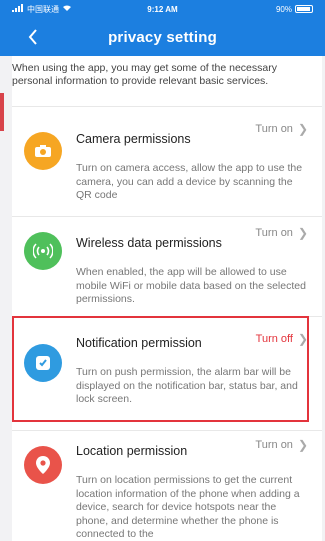 The width and height of the screenshot is (325, 541). What do you see at coordinates (43, 465) in the screenshot?
I see `location-pin-icon` at bounding box center [43, 465].